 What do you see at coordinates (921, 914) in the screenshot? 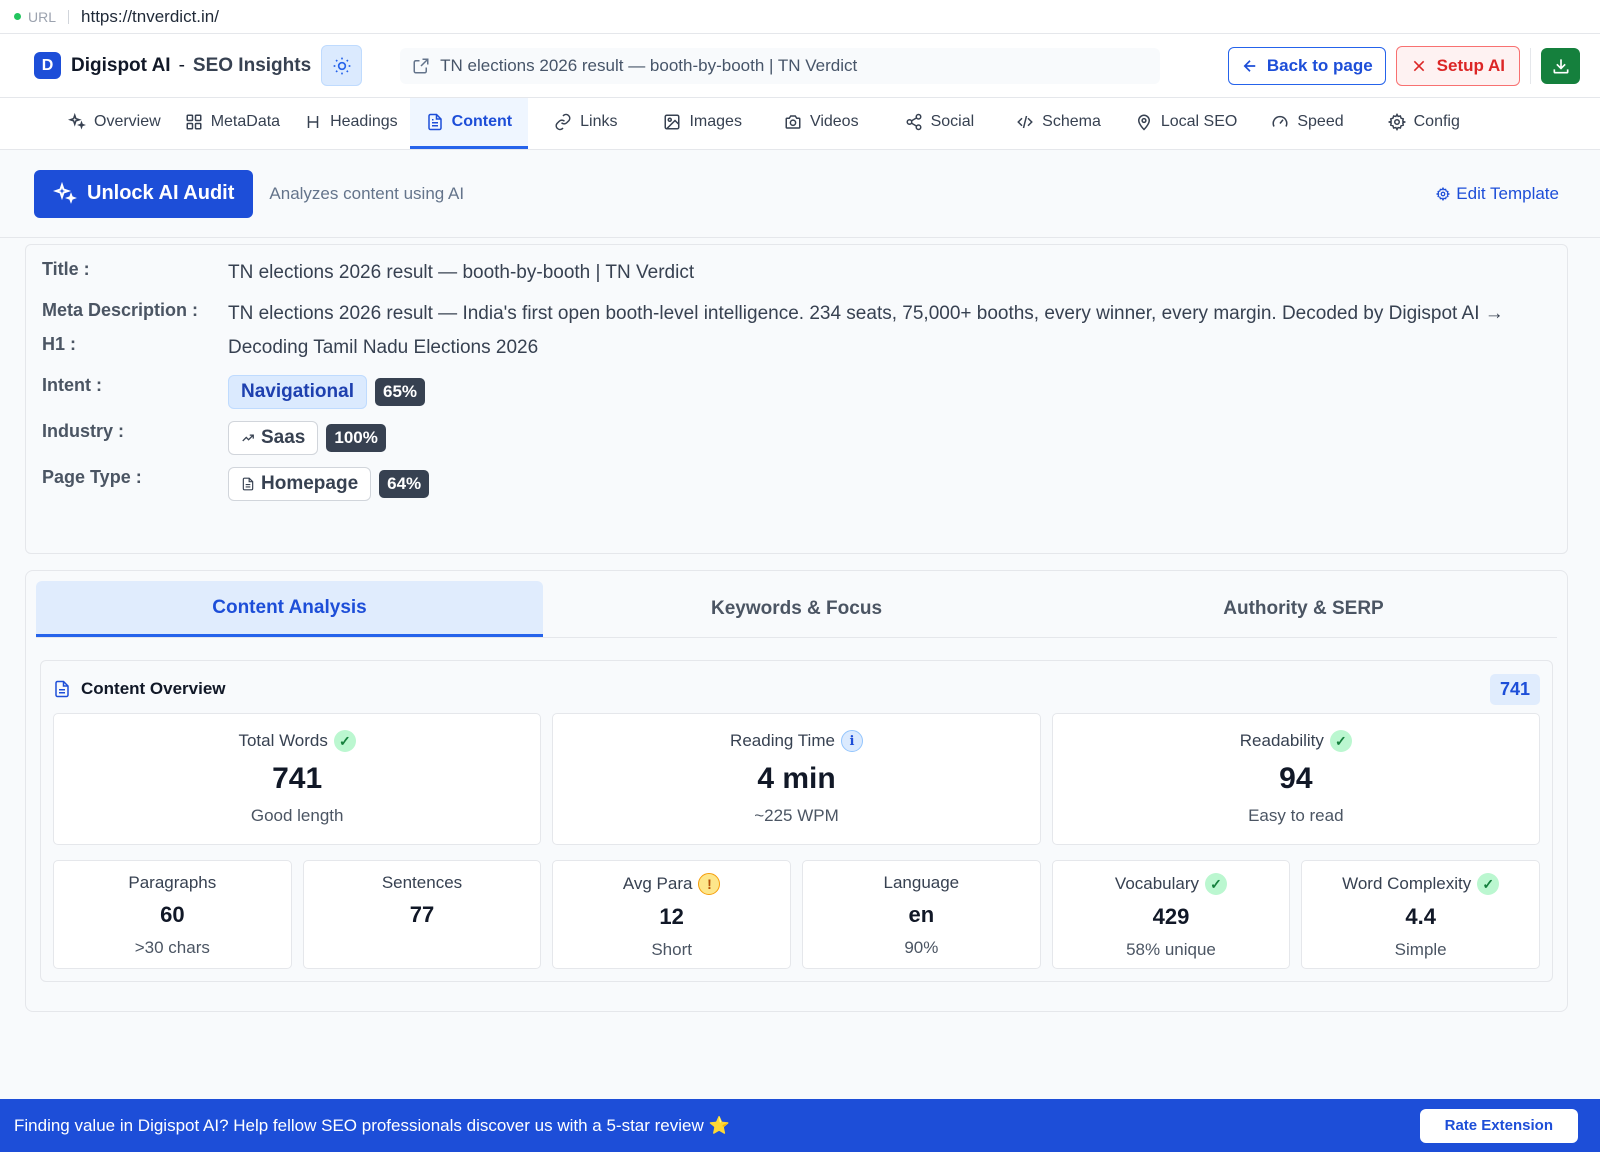
I see `metric-value: en` at bounding box center [921, 914].